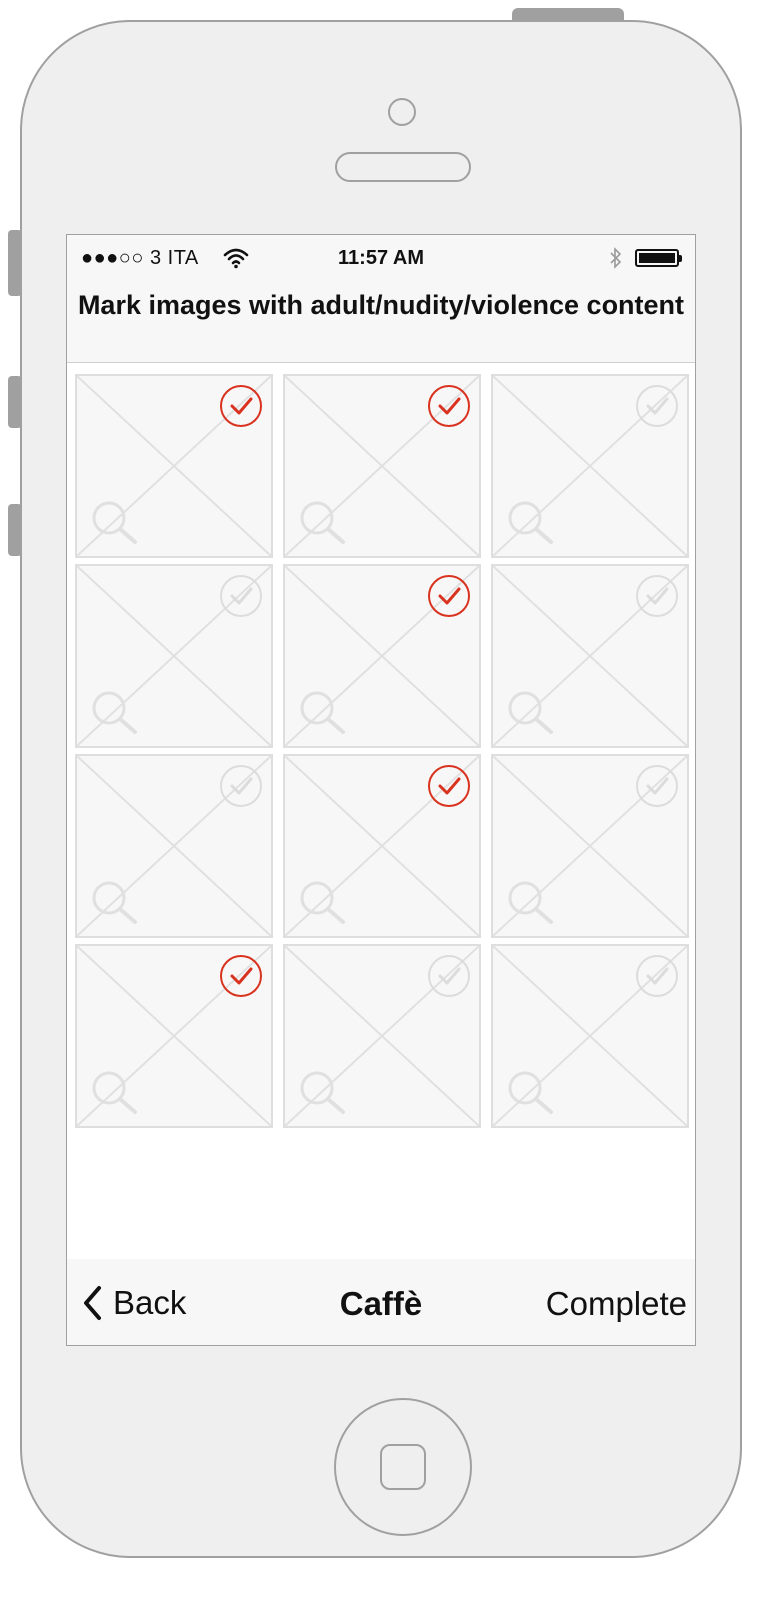 The width and height of the screenshot is (770, 1602). Describe the element at coordinates (403, 167) in the screenshot. I see `earpiece-speaker` at that location.